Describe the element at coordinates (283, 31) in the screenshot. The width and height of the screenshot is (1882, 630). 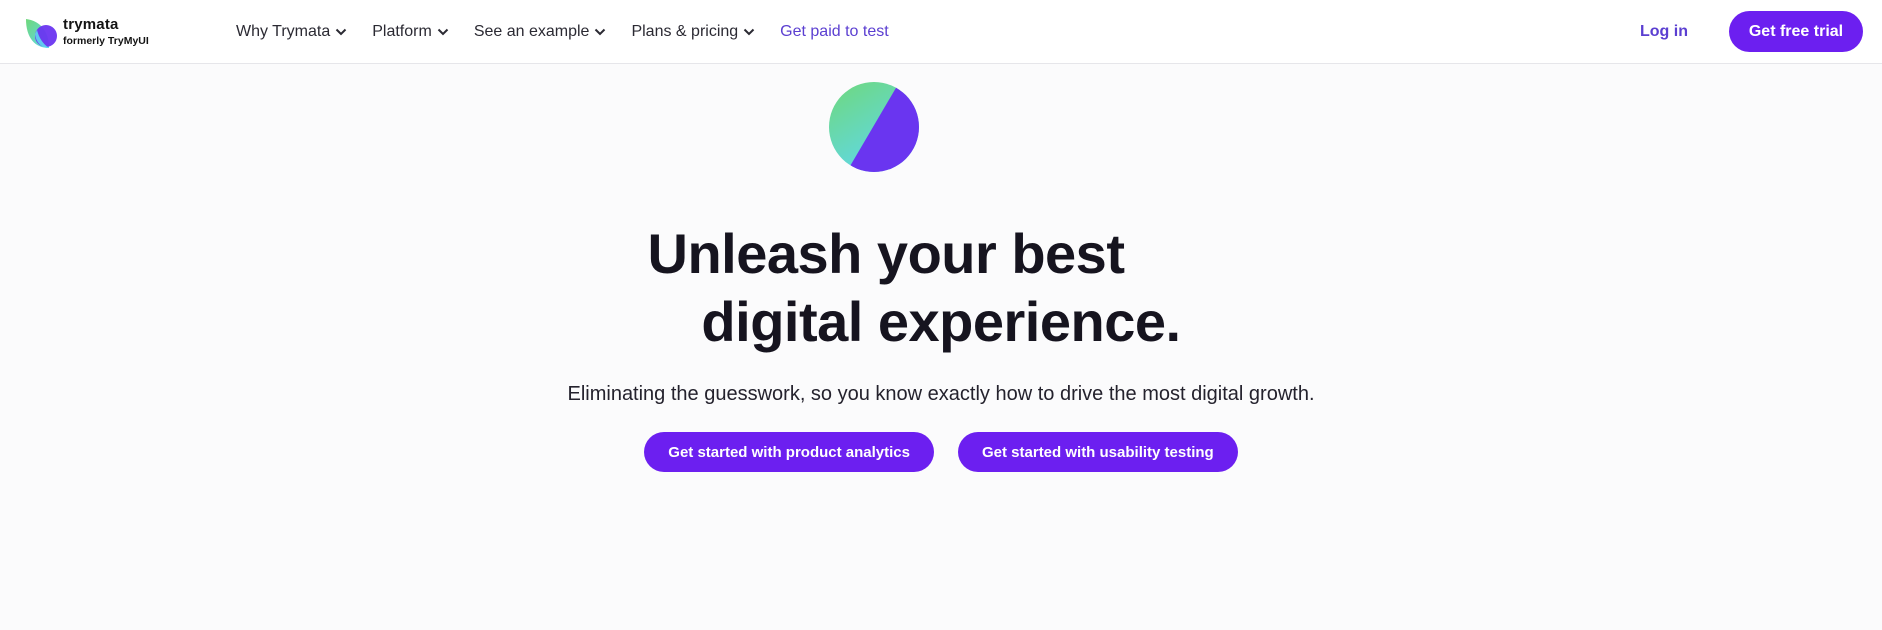
I see `nav-label: Why Trymata` at that location.